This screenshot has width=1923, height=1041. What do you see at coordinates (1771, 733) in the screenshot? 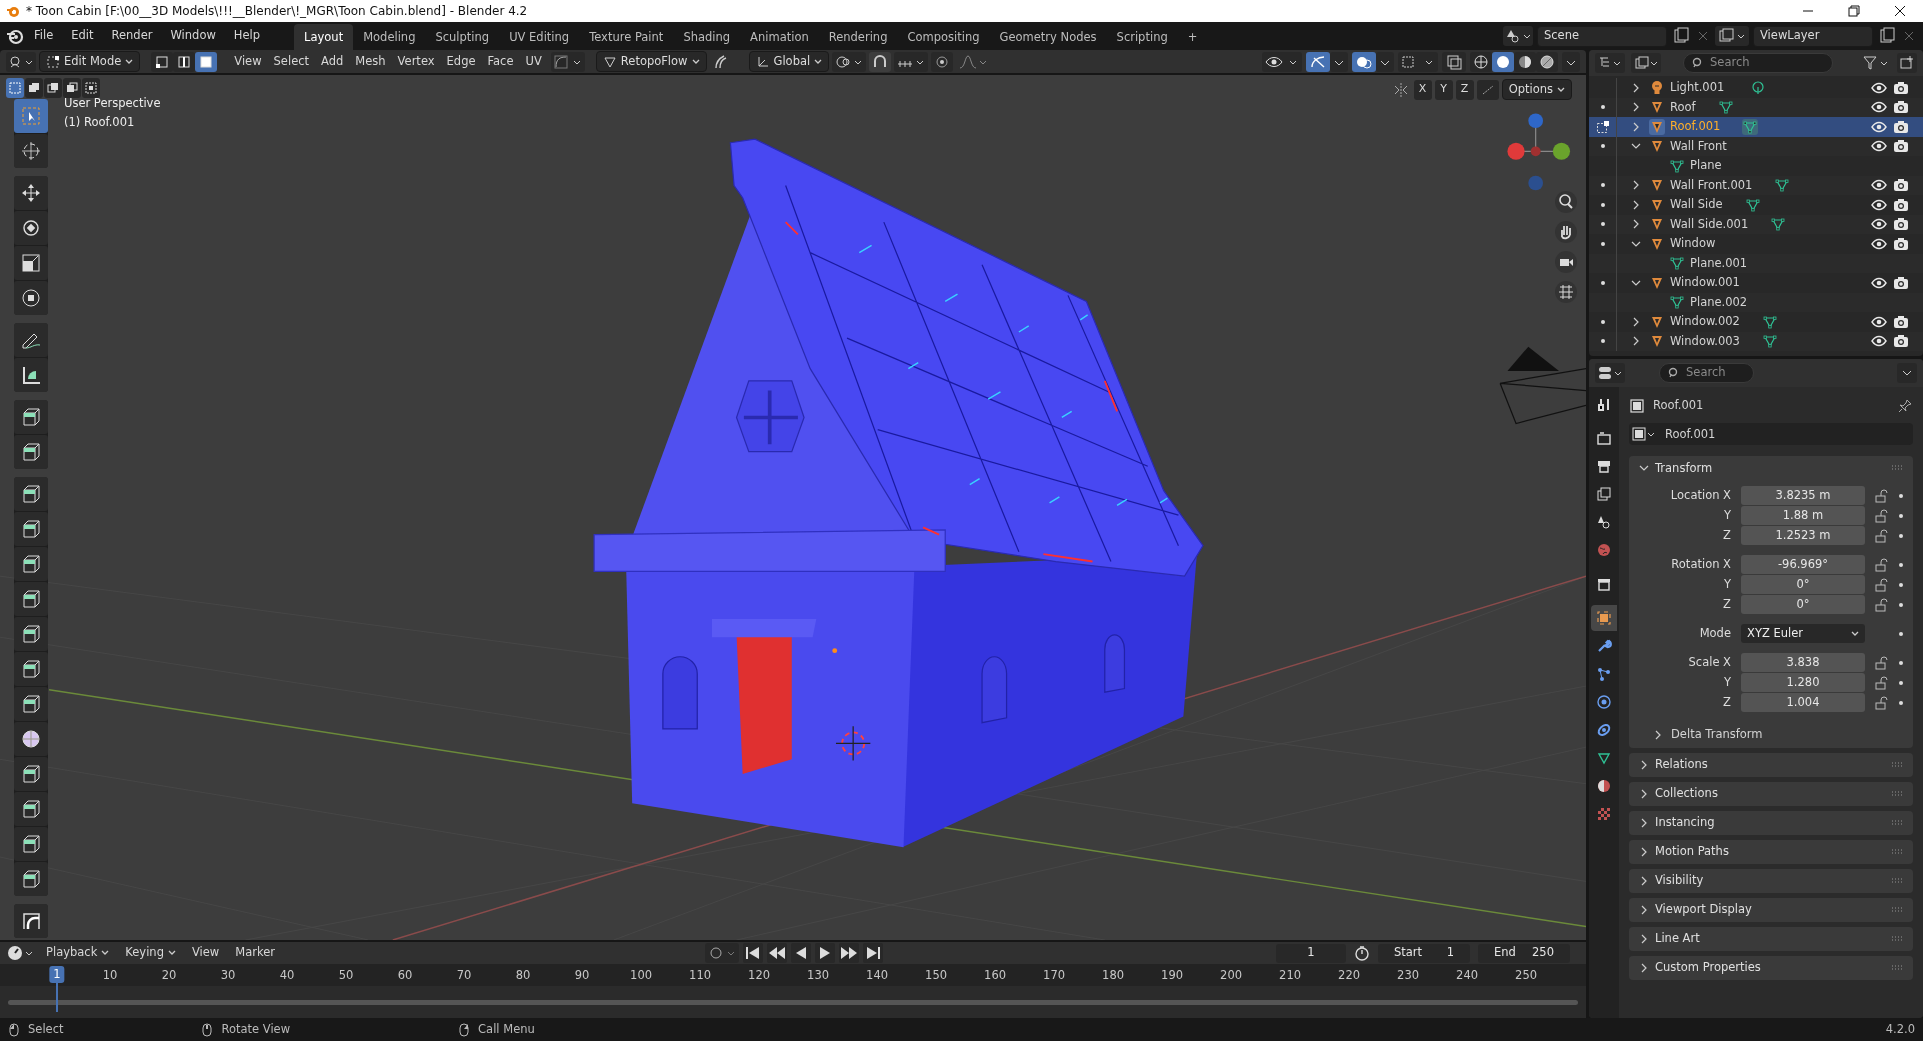
I see `subpanel-header: Delta Transform` at bounding box center [1771, 733].